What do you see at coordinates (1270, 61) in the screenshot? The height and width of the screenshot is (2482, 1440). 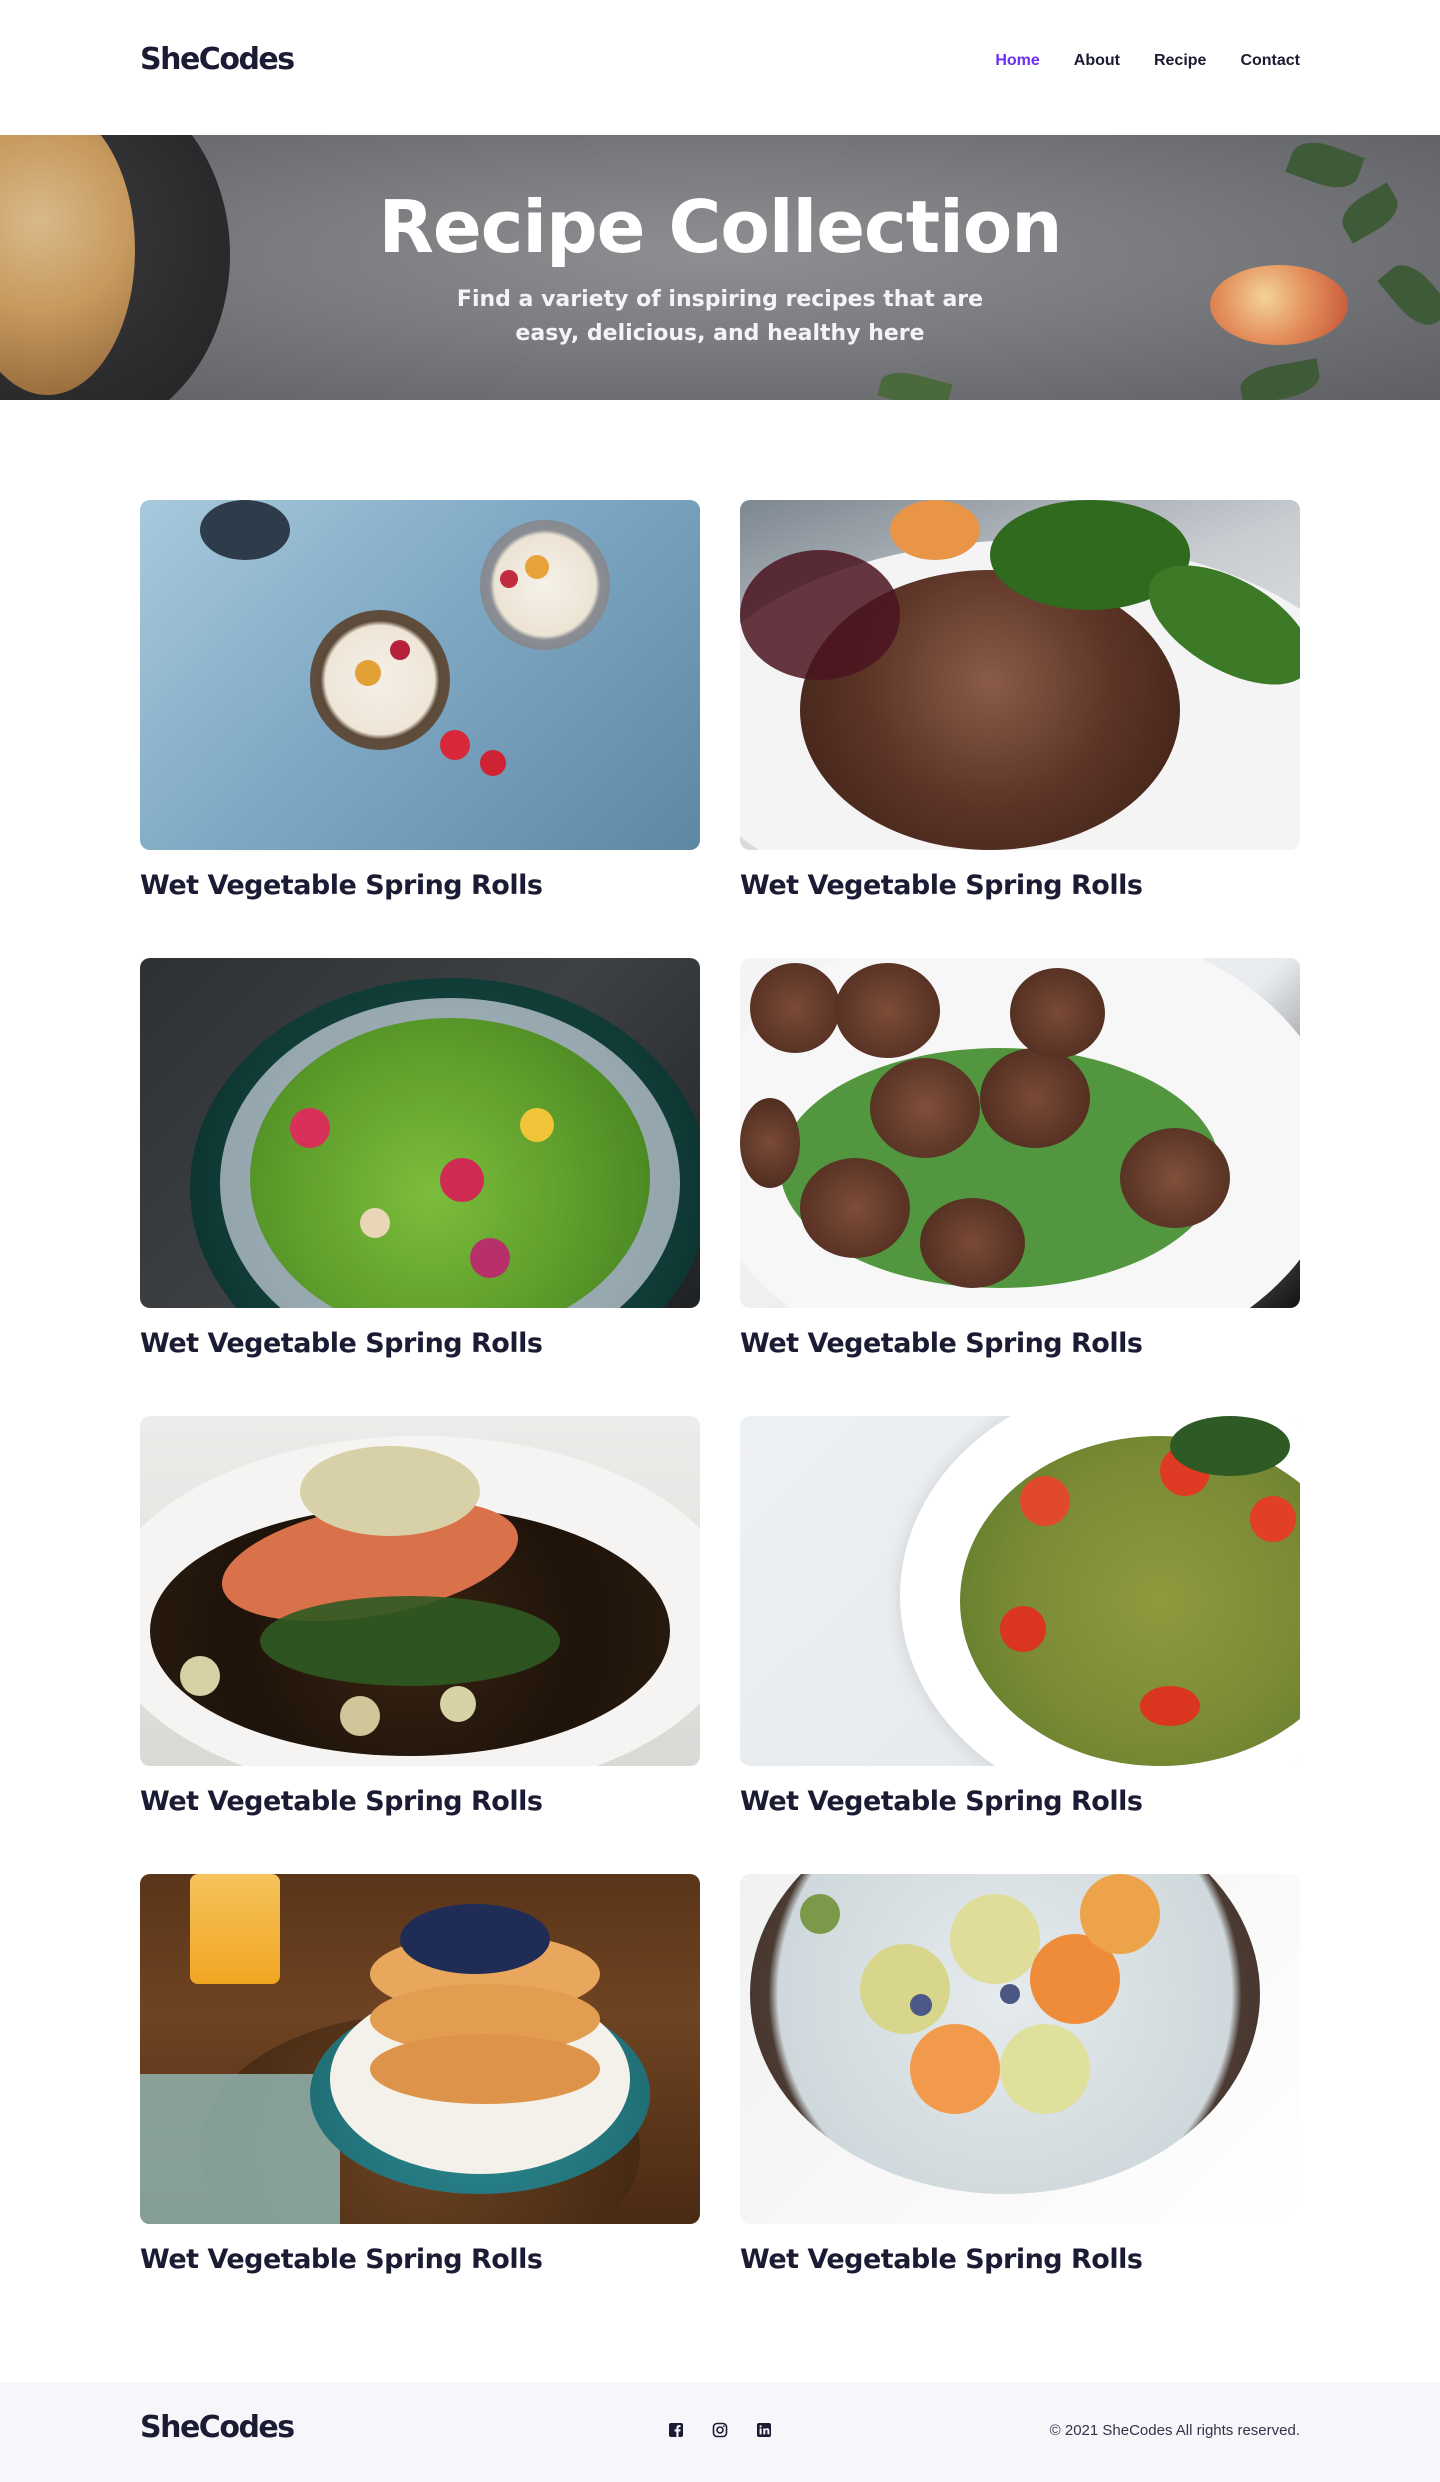 I see `nav-contact: Contact` at bounding box center [1270, 61].